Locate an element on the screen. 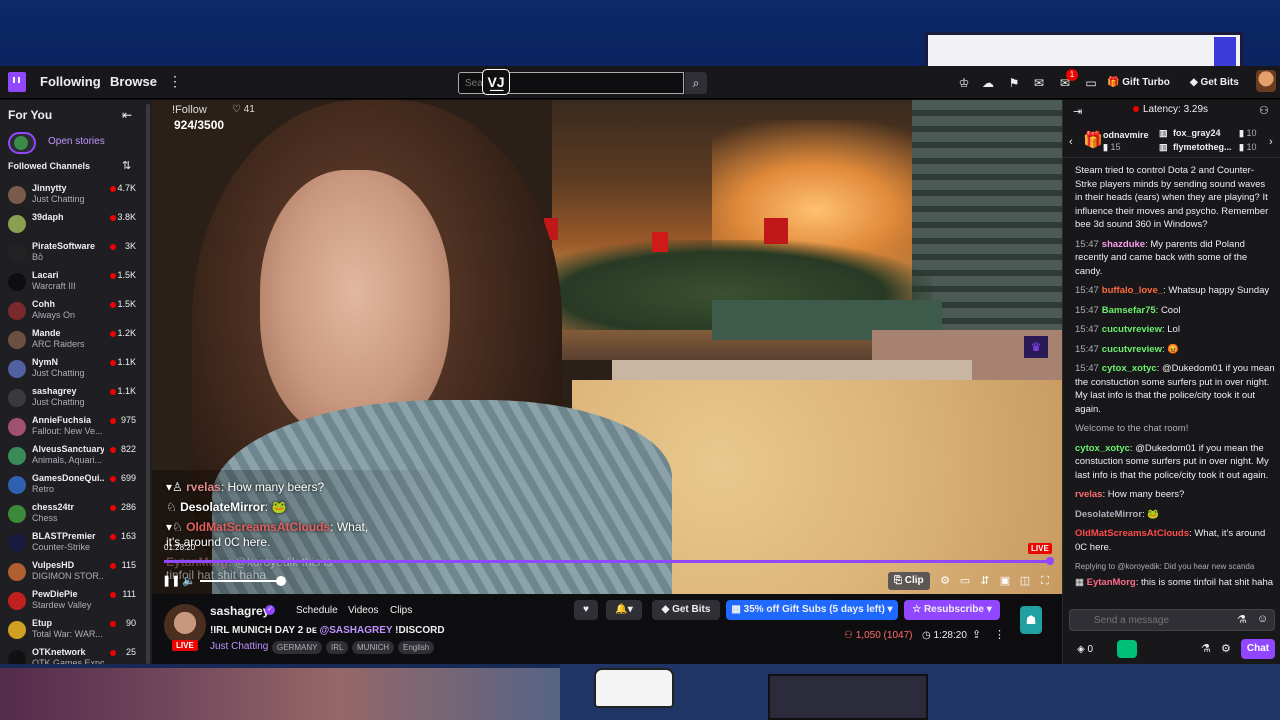 The width and height of the screenshot is (1280, 720). twitch-logo-icon is located at coordinates (17, 82).